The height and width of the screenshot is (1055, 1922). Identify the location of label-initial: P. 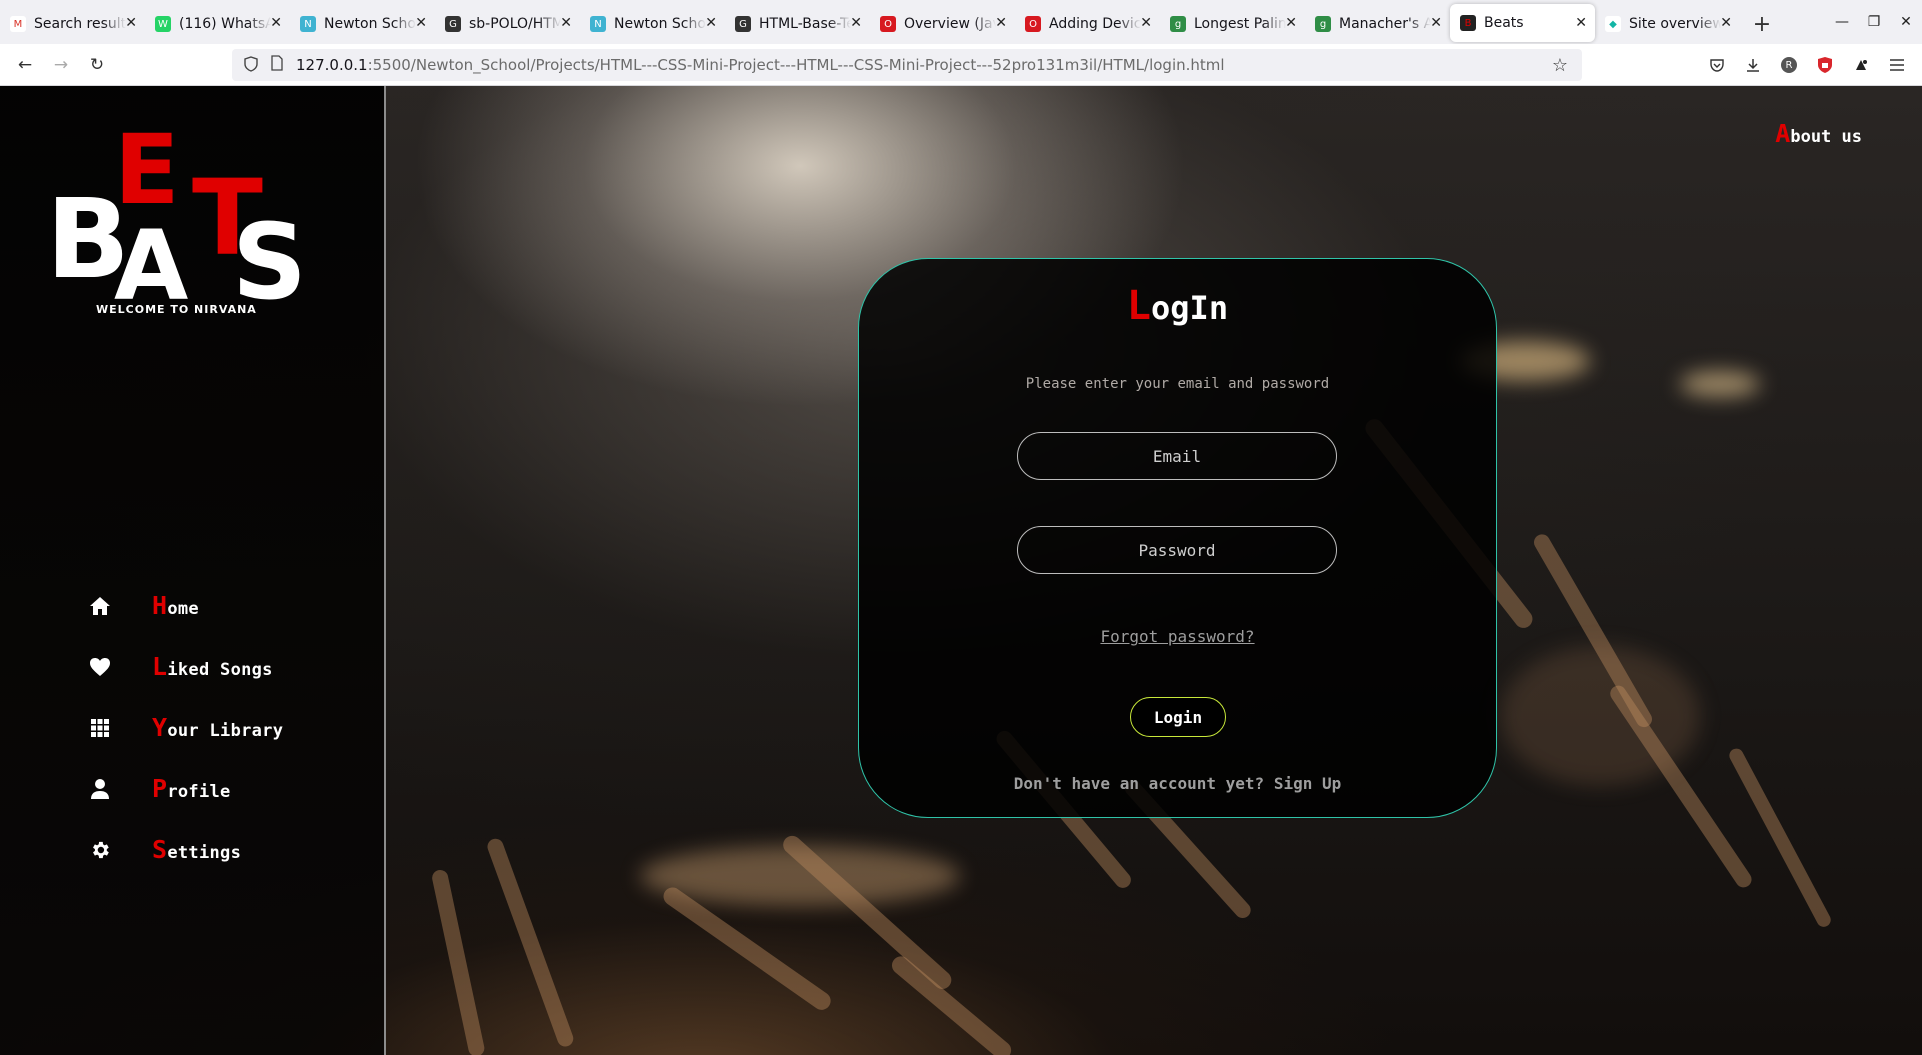
(160, 788).